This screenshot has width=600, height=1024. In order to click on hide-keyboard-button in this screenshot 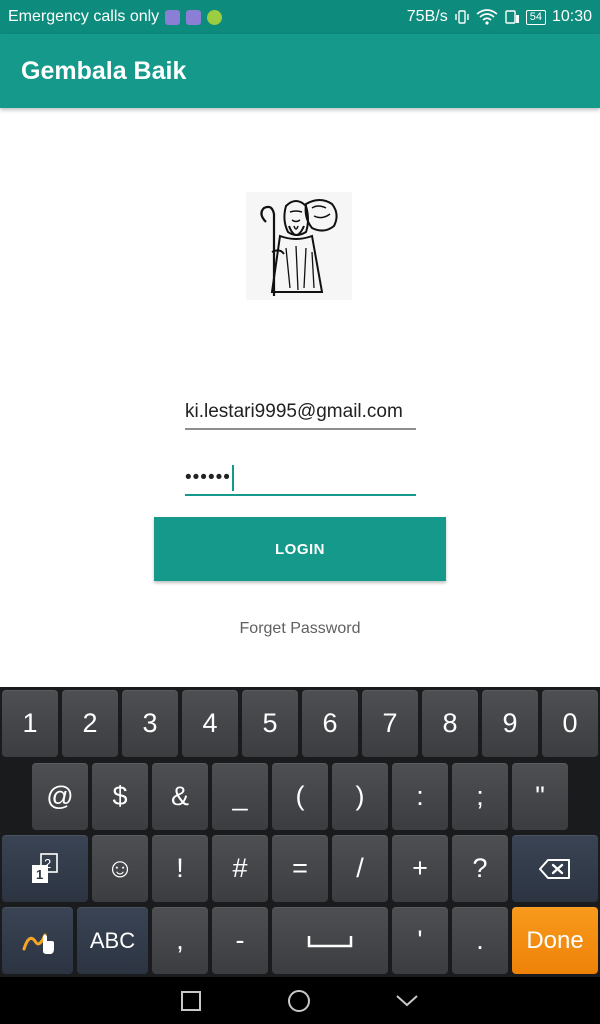, I will do `click(407, 1001)`.